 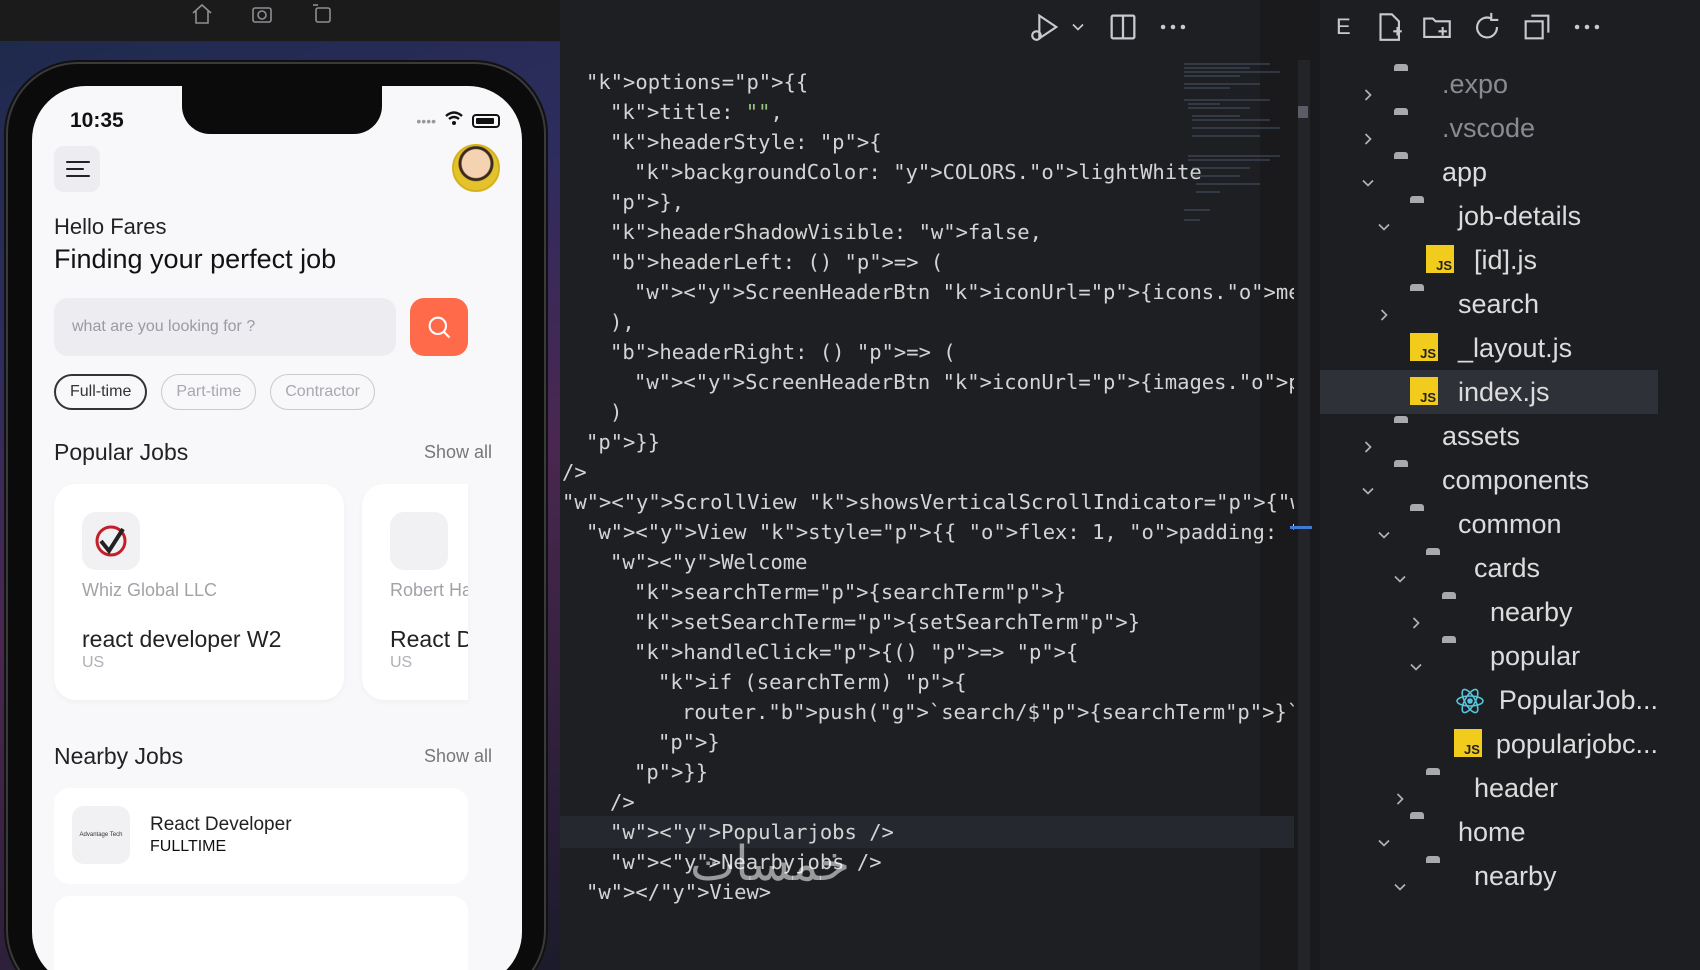 I want to click on nearby-job-card, so click(x=261, y=933).